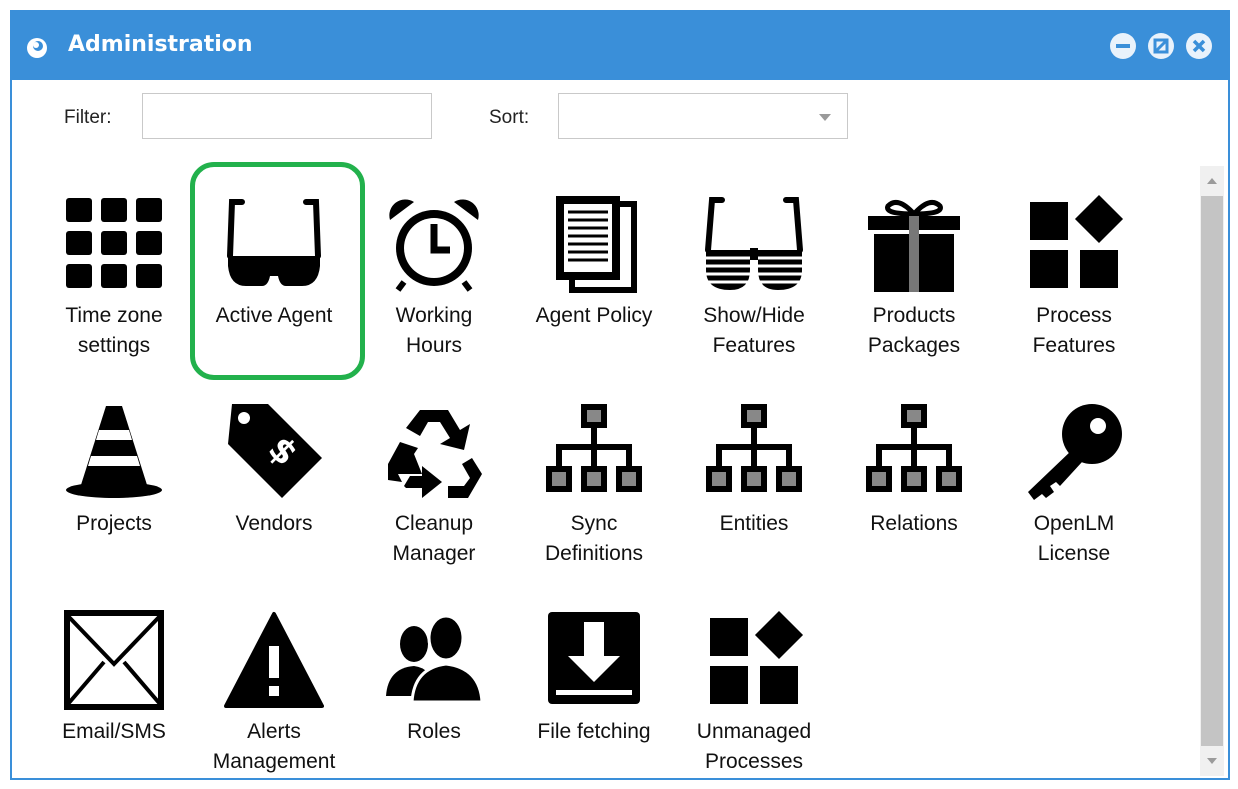  What do you see at coordinates (274, 523) in the screenshot?
I see `tile-label: Vendors` at bounding box center [274, 523].